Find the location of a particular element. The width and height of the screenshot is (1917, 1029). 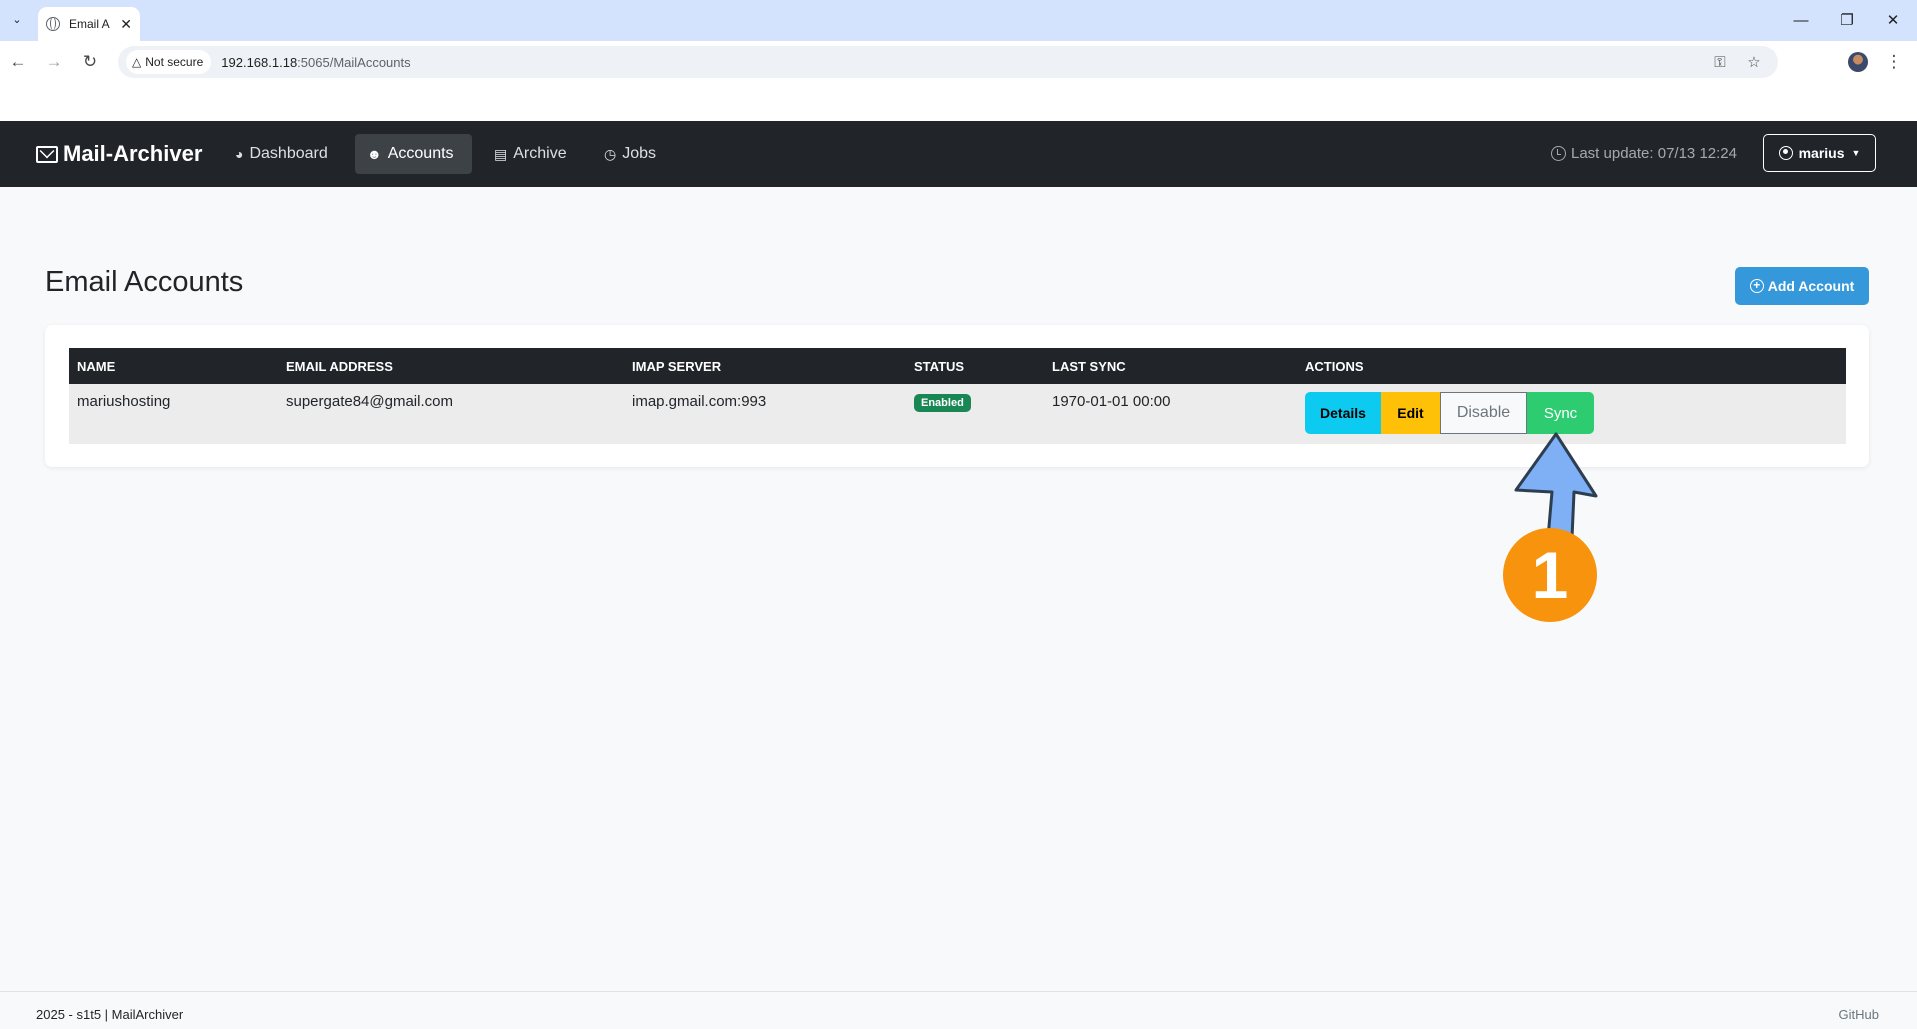

gauge-icon: ◕ is located at coordinates (239, 154).